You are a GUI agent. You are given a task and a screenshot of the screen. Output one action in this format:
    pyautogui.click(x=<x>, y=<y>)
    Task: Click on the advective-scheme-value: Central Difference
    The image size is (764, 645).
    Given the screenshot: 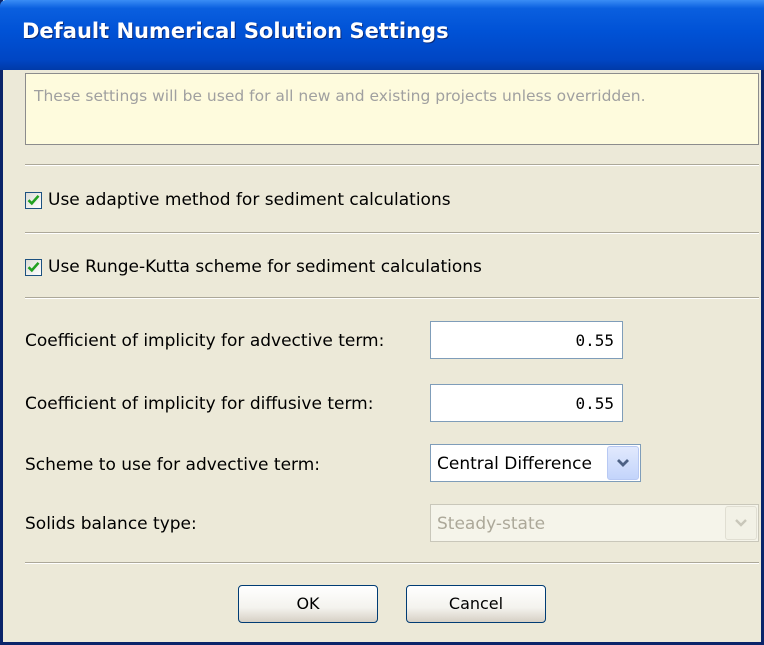 What is the action you would take?
    pyautogui.click(x=514, y=464)
    